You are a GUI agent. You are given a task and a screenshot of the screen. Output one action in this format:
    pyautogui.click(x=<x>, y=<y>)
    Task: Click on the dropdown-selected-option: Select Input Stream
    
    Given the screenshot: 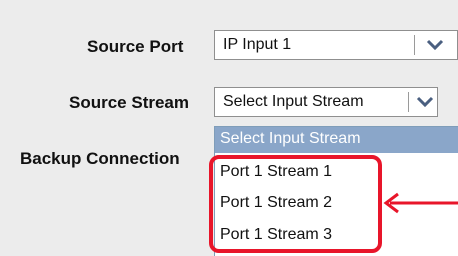 What is the action you would take?
    pyautogui.click(x=336, y=140)
    